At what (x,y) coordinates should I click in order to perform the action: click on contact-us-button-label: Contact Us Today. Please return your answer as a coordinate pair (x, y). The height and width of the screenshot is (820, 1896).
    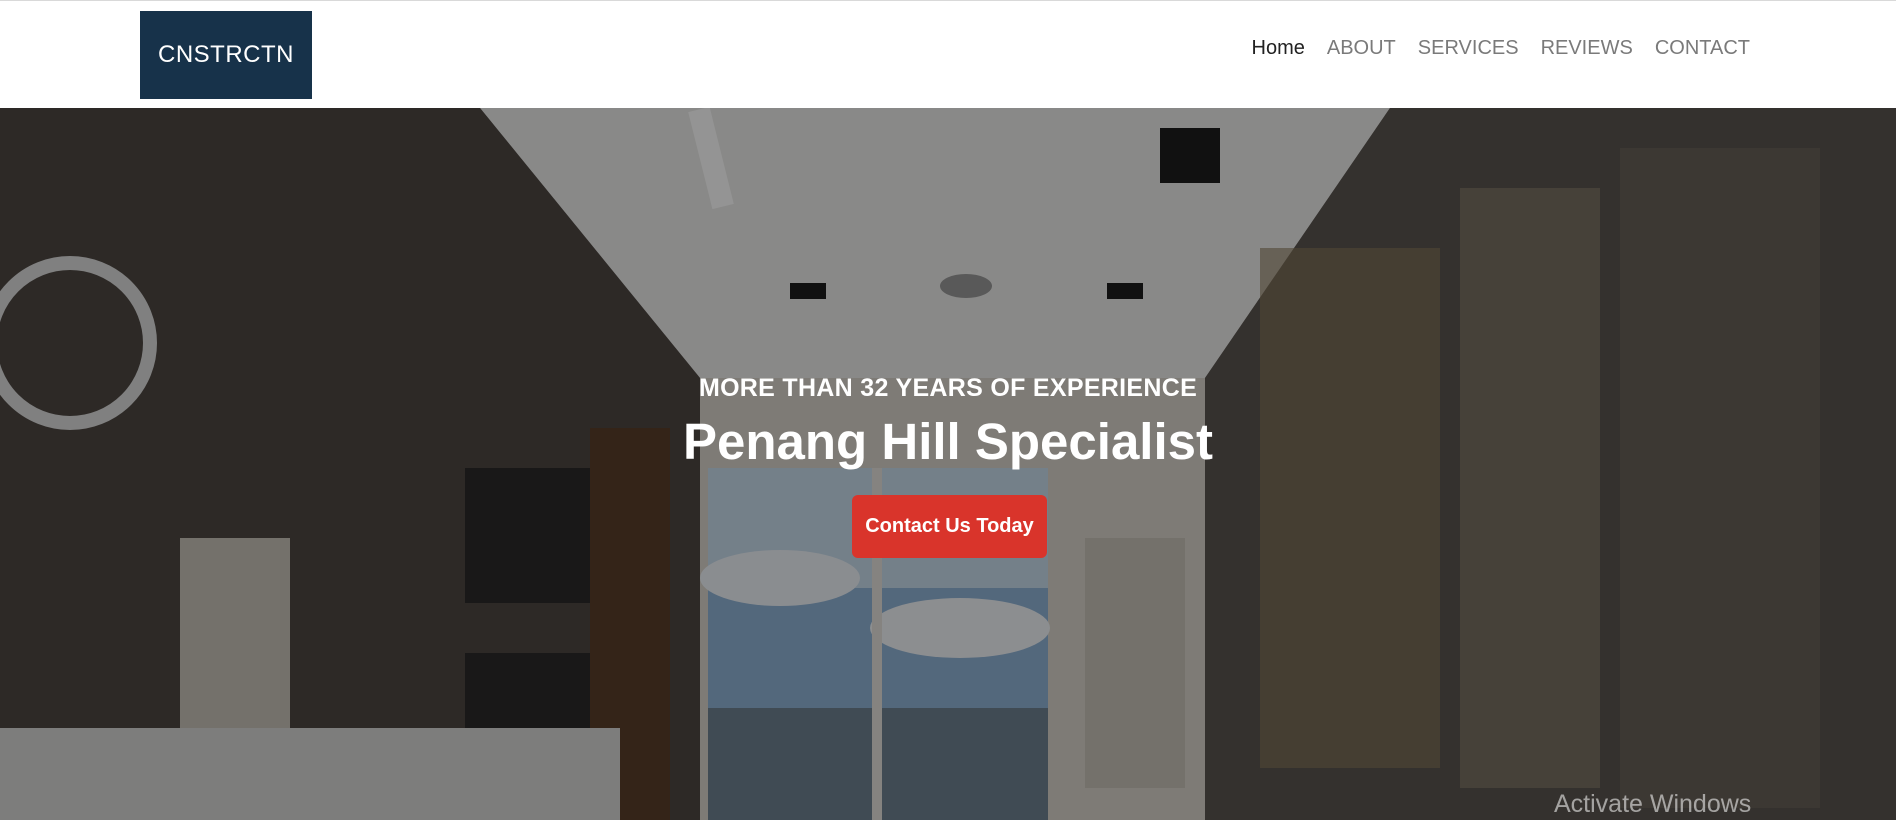
    Looking at the image, I should click on (949, 526).